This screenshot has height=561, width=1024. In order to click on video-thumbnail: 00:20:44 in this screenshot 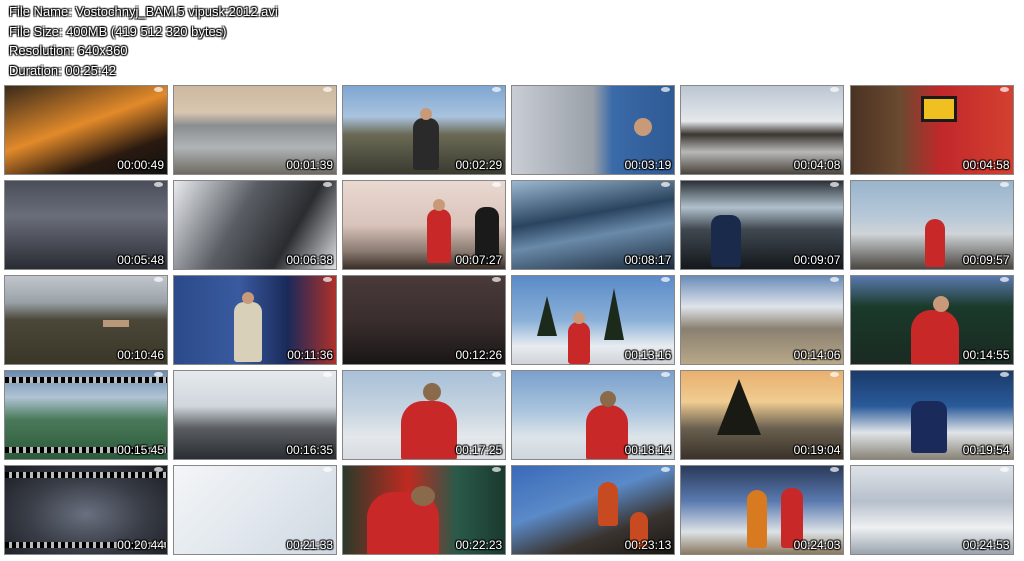, I will do `click(86, 510)`.